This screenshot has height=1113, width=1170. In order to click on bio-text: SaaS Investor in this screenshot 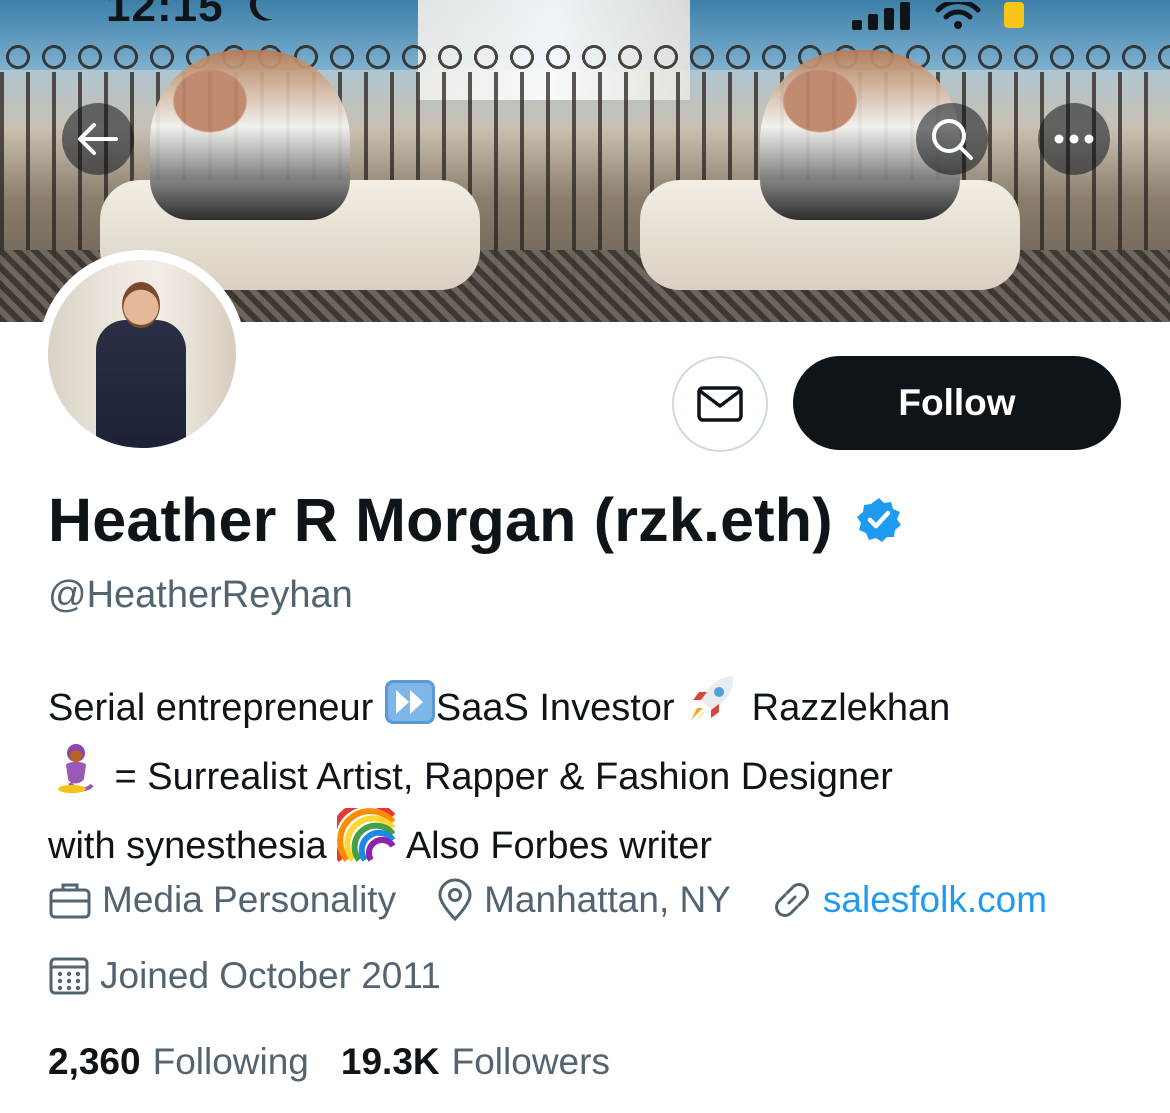, I will do `click(560, 708)`.